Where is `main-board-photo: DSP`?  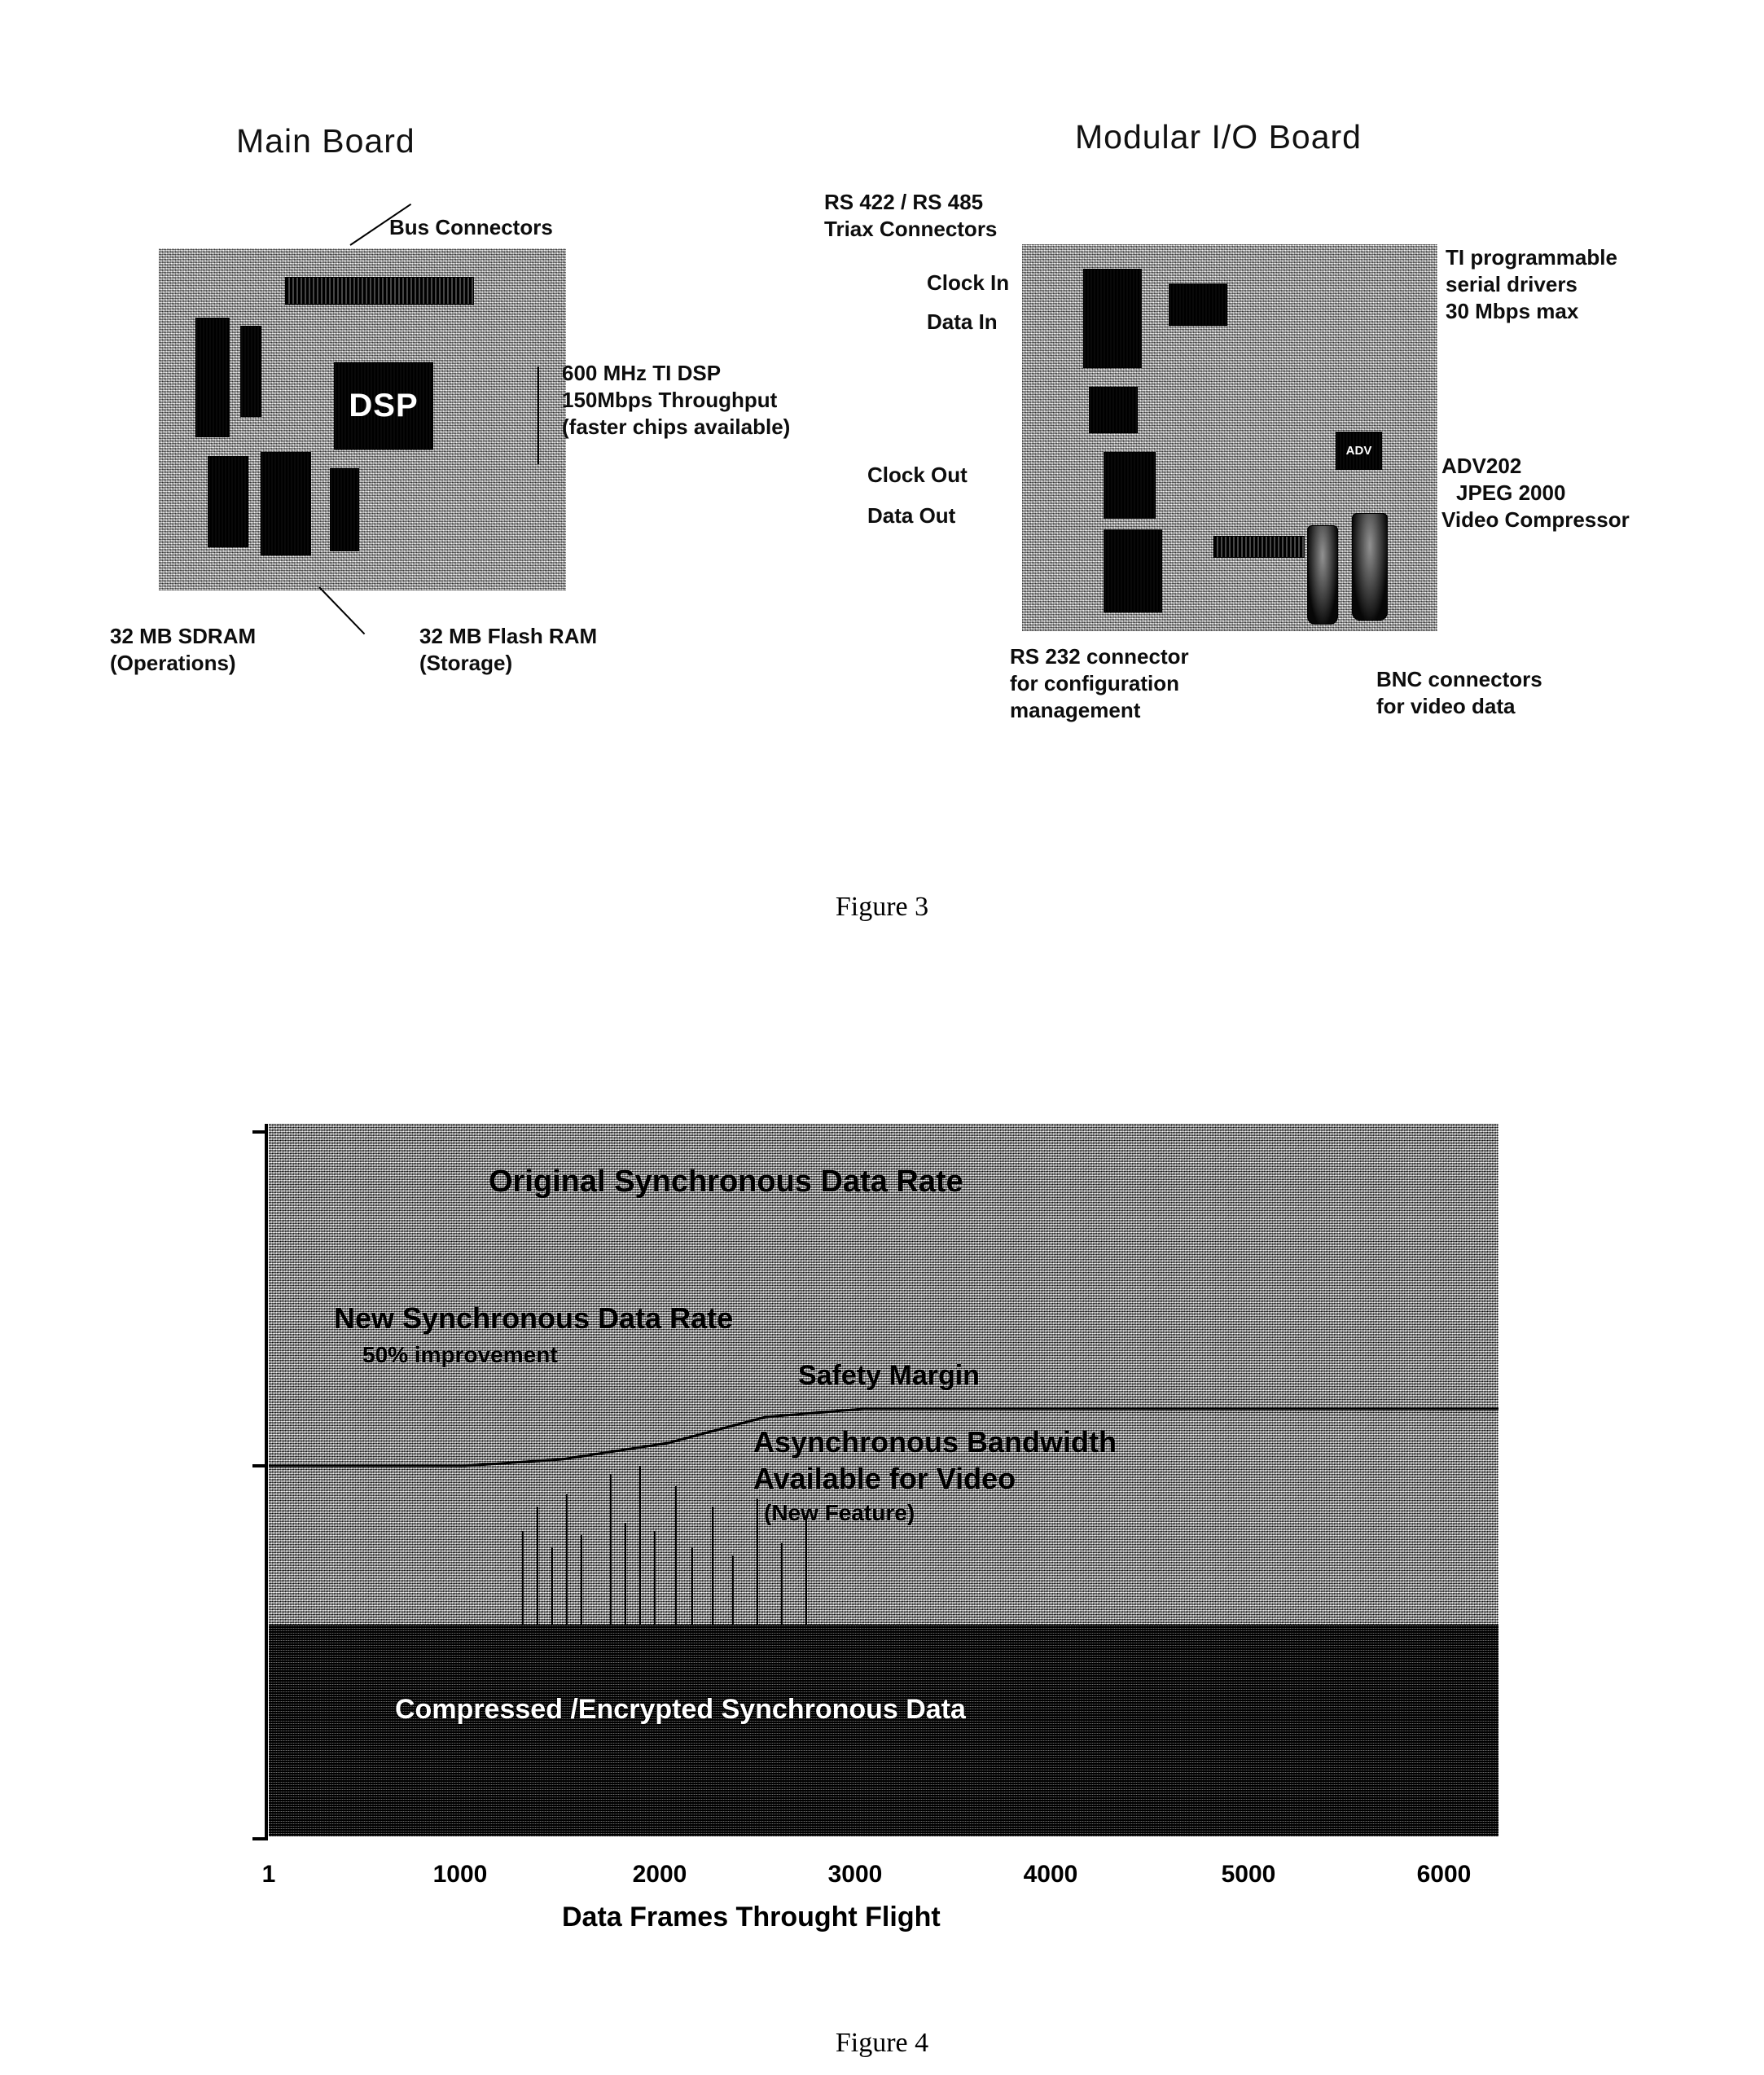
main-board-photo: DSP is located at coordinates (362, 419).